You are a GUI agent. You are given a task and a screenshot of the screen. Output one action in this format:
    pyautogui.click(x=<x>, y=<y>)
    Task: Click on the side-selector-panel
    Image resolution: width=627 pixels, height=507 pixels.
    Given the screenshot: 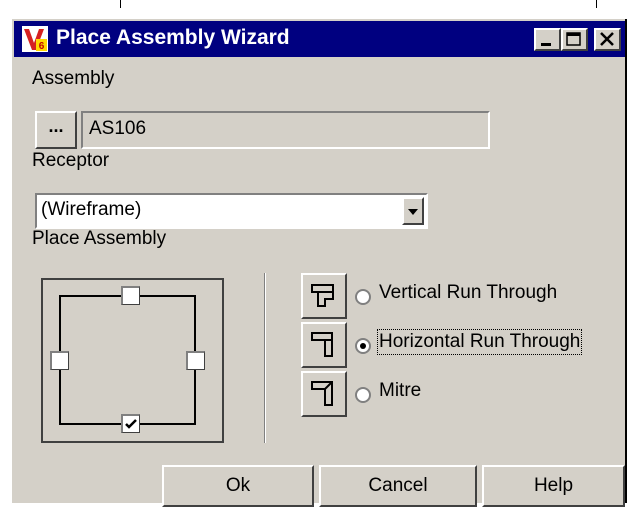 What is the action you would take?
    pyautogui.click(x=132, y=360)
    